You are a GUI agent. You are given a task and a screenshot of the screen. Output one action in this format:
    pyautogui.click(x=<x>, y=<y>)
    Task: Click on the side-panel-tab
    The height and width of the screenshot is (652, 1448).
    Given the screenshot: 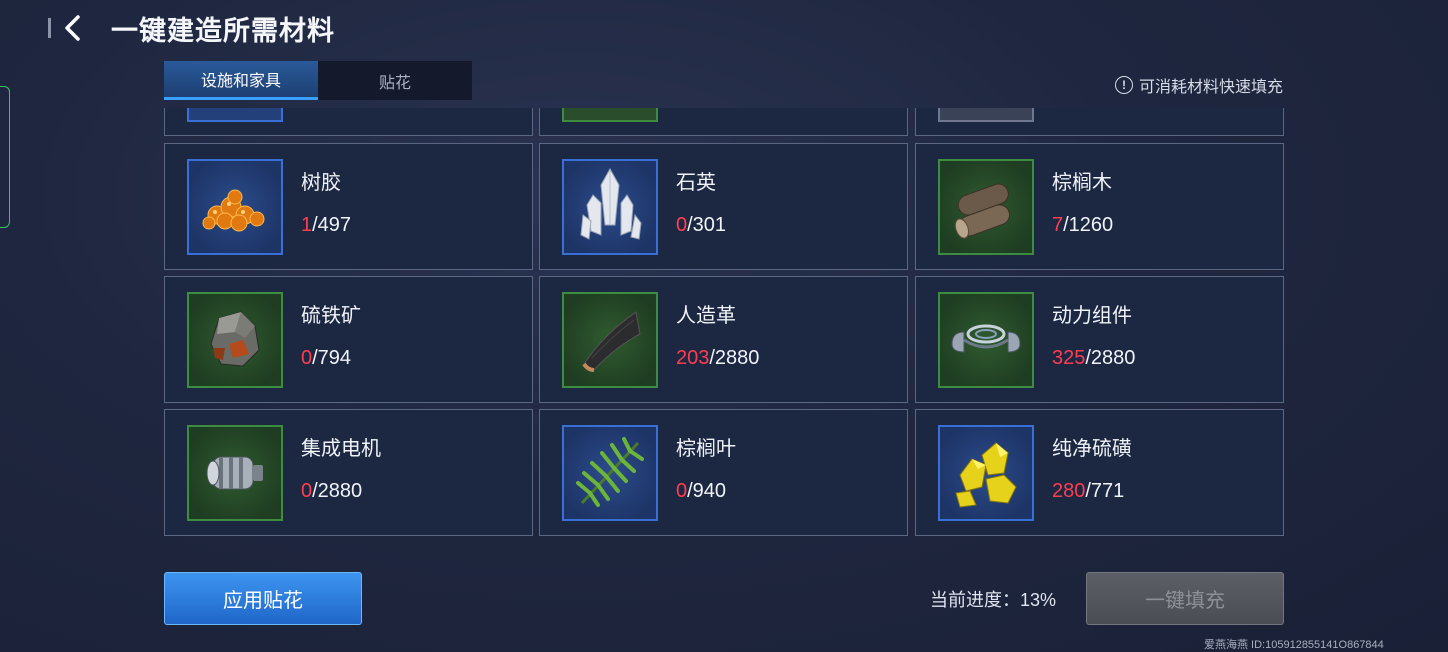 What is the action you would take?
    pyautogui.click(x=5, y=157)
    